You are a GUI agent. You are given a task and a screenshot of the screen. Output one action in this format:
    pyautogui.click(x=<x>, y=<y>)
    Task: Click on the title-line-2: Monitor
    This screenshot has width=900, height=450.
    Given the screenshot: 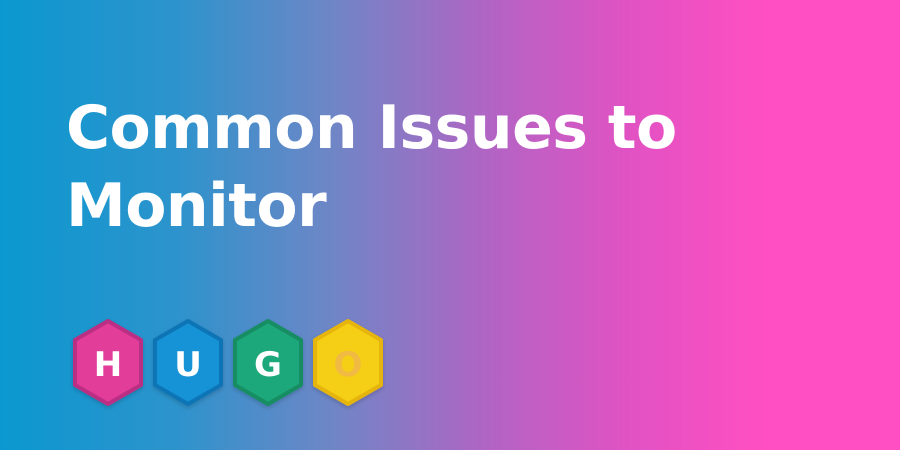 What is the action you would take?
    pyautogui.click(x=196, y=206)
    